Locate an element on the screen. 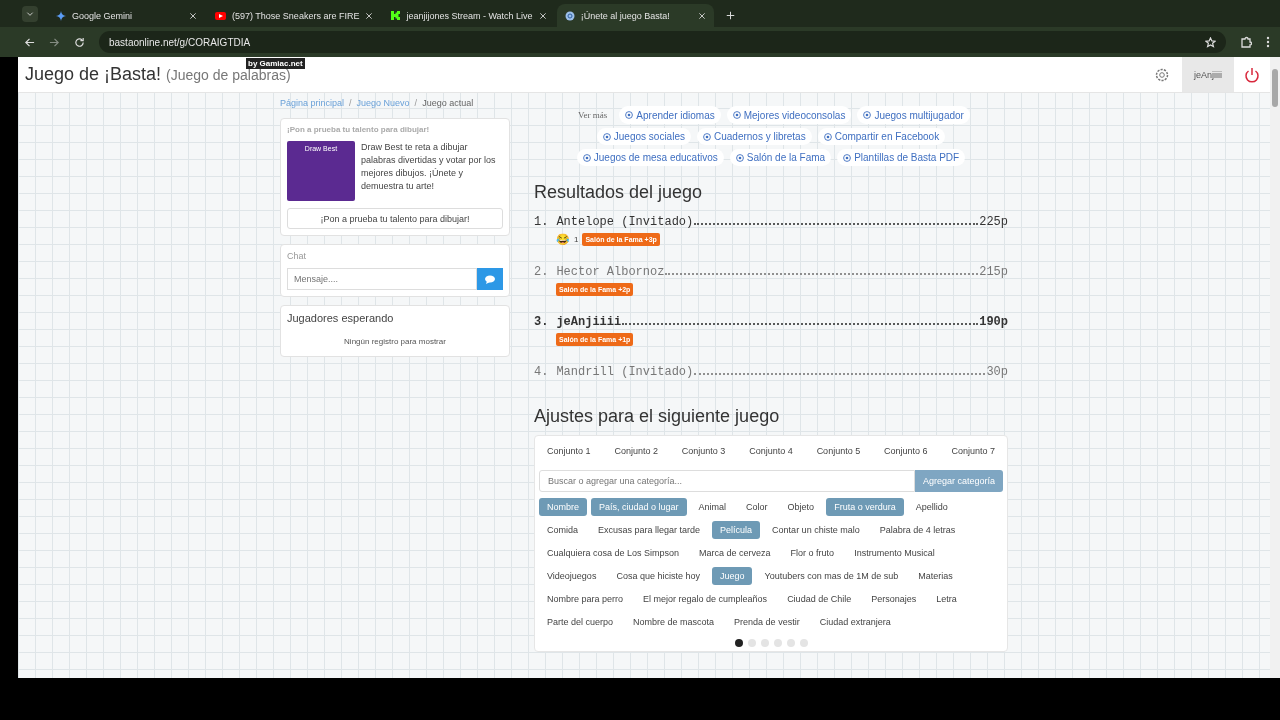 Image resolution: width=1280 pixels, height=720 pixels. menu-icon is located at coordinates (1268, 42).